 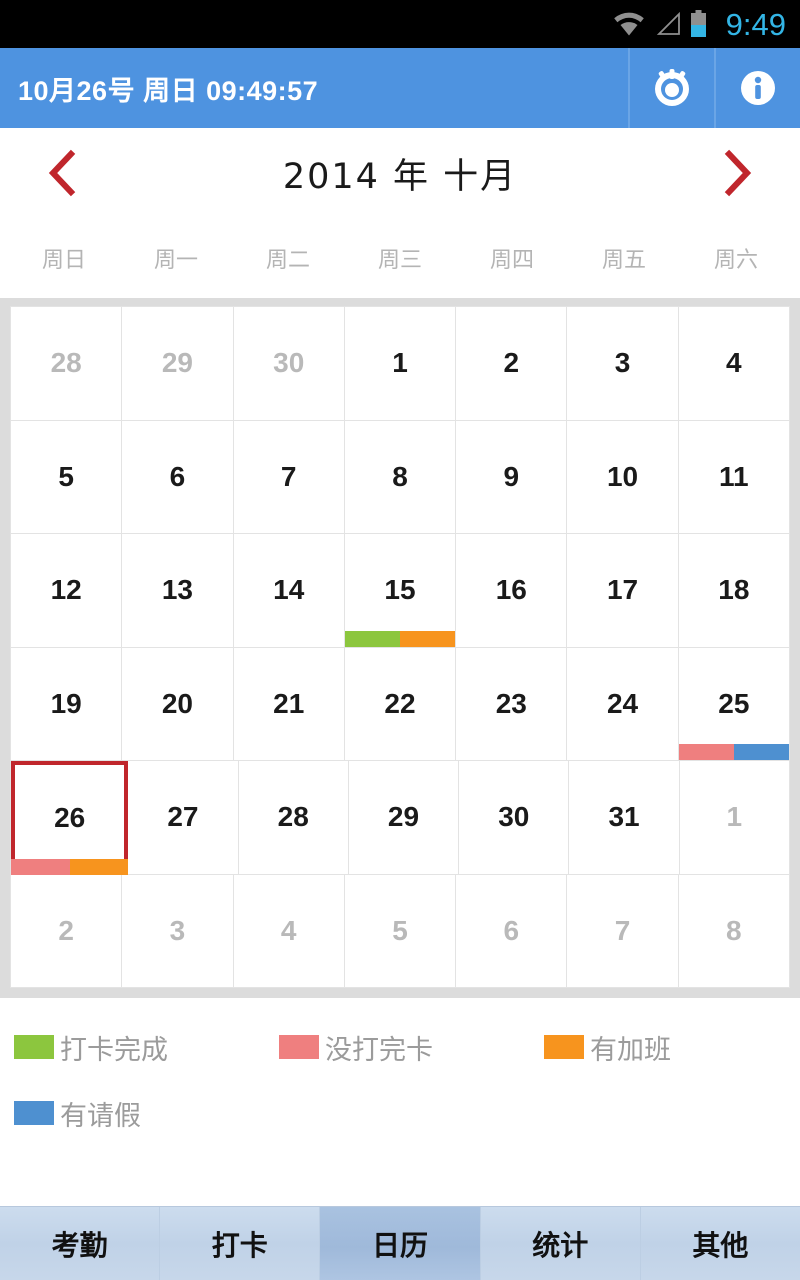 What do you see at coordinates (512, 704) in the screenshot?
I see `day-cell: 23` at bounding box center [512, 704].